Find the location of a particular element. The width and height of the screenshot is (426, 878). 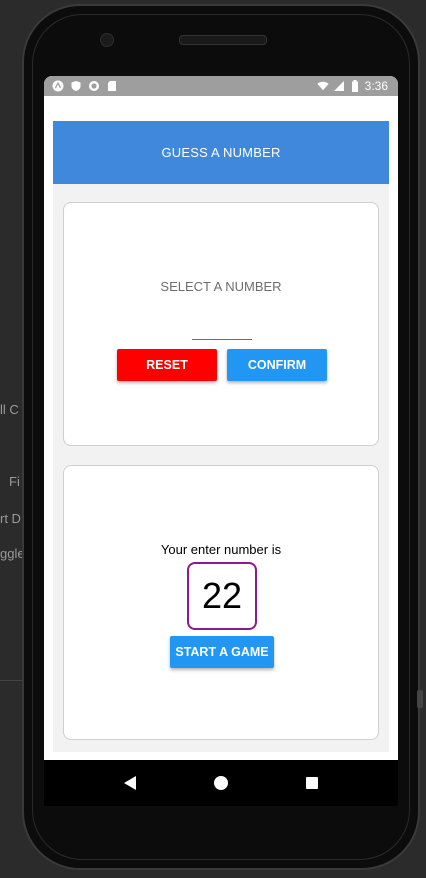

signal-icon is located at coordinates (339, 86).